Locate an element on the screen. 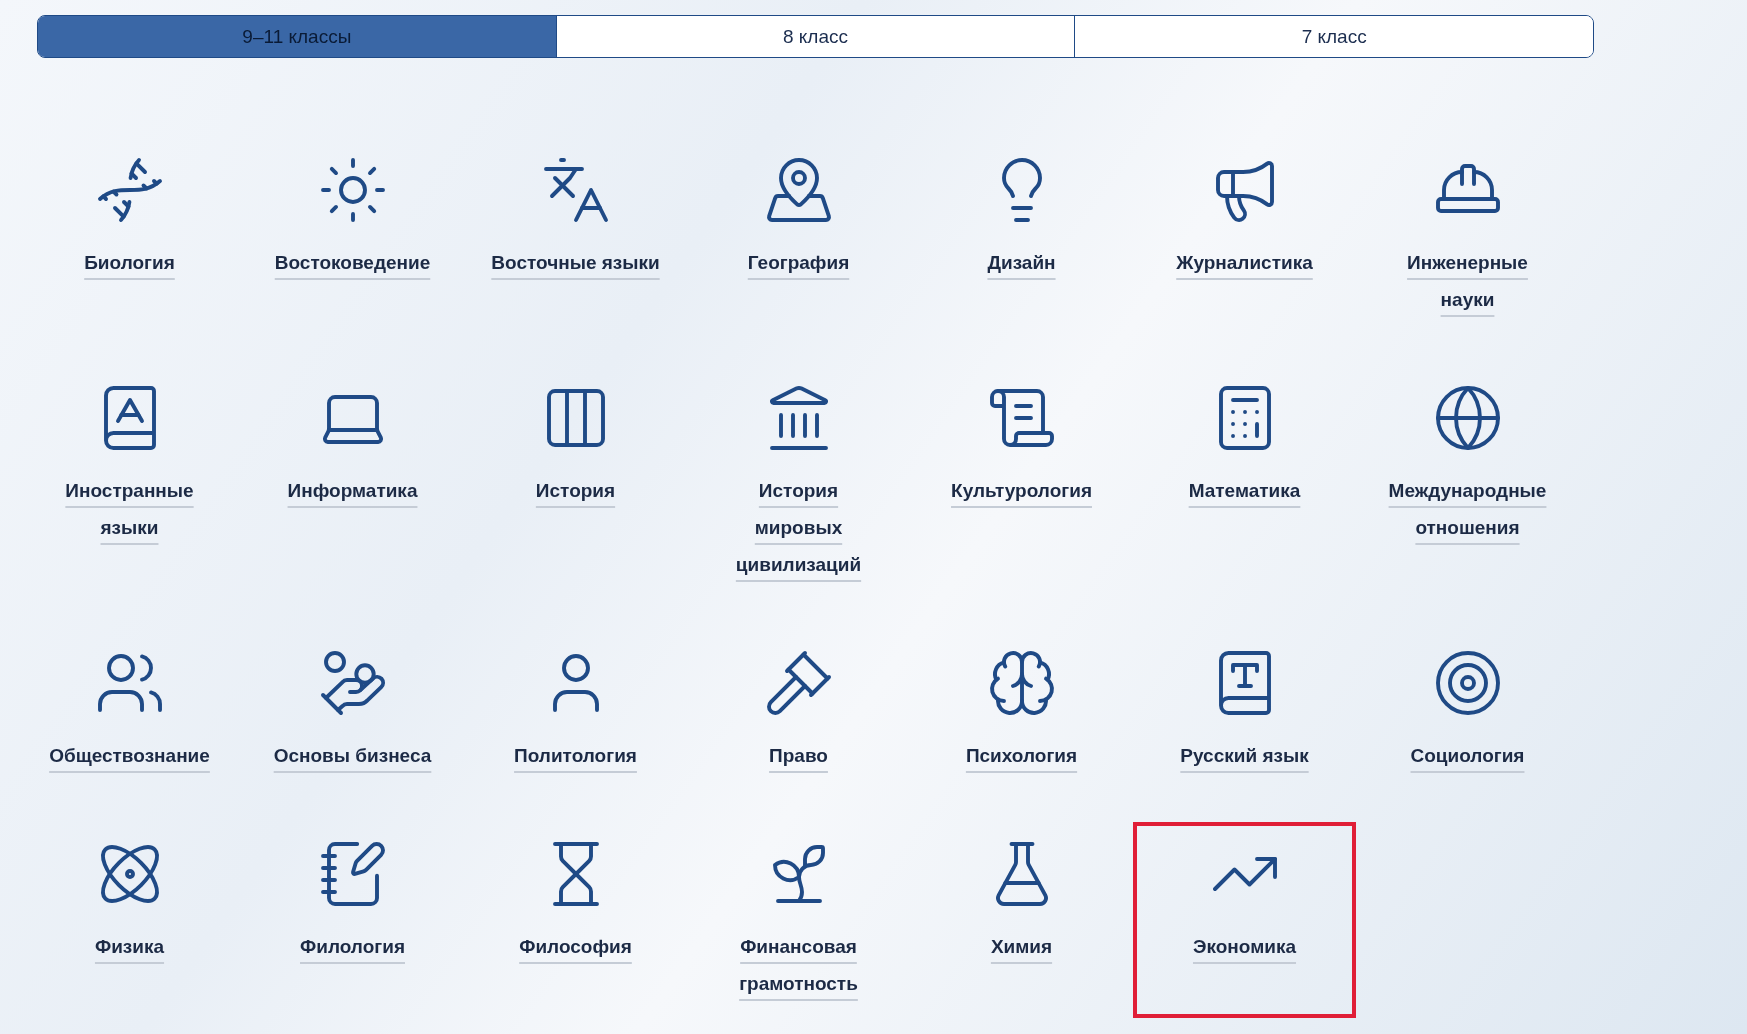 The height and width of the screenshot is (1034, 1747). subject-link: Востоковедение is located at coordinates (352, 262).